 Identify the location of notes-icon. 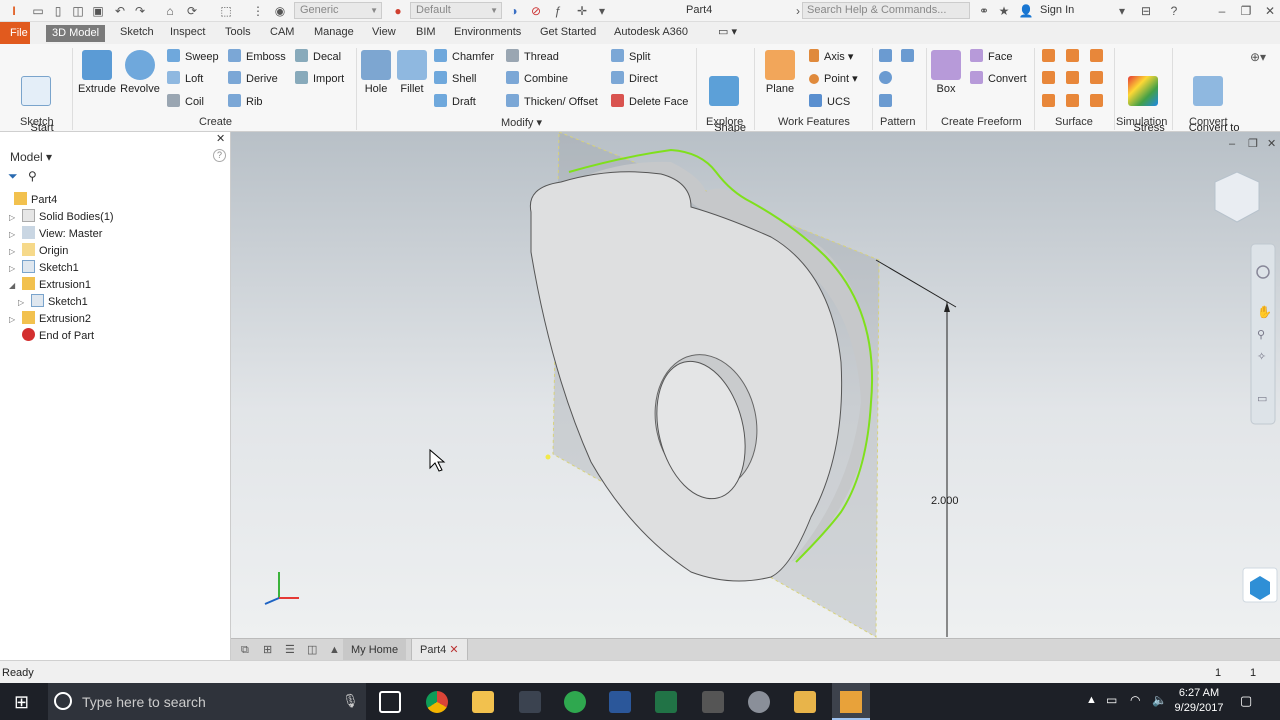
(805, 702).